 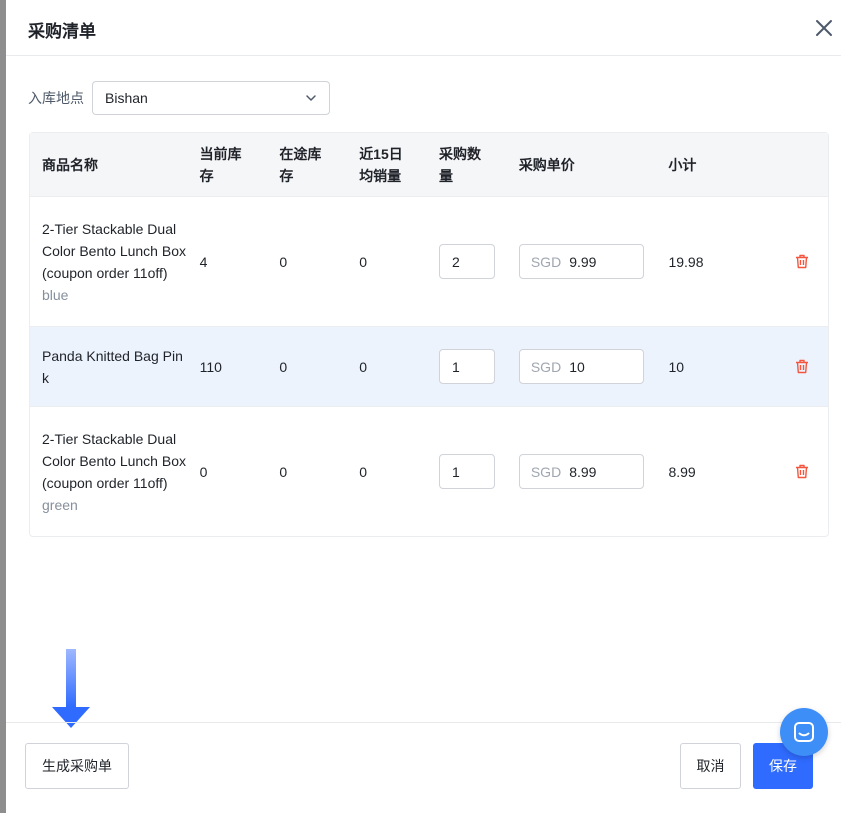 I want to click on arrow-down-icon, so click(x=71, y=688).